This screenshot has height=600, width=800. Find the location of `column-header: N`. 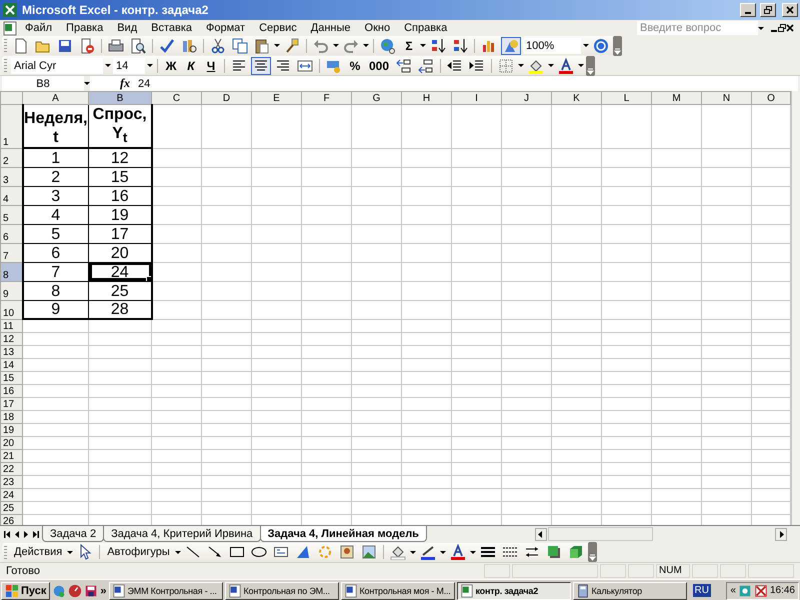

column-header: N is located at coordinates (727, 98).